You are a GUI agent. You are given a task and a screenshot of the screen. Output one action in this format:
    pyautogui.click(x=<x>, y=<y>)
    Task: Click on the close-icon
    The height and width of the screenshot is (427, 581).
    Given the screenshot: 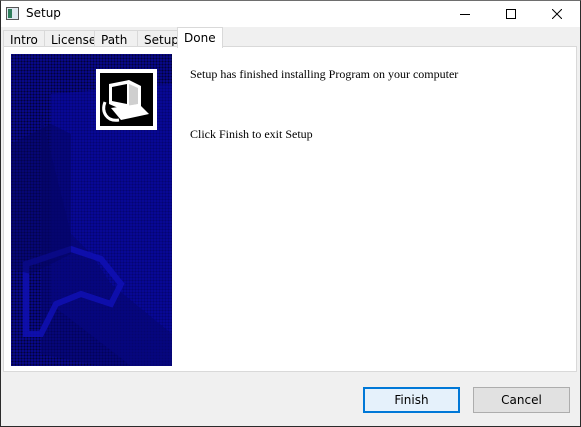 What is the action you would take?
    pyautogui.click(x=557, y=14)
    